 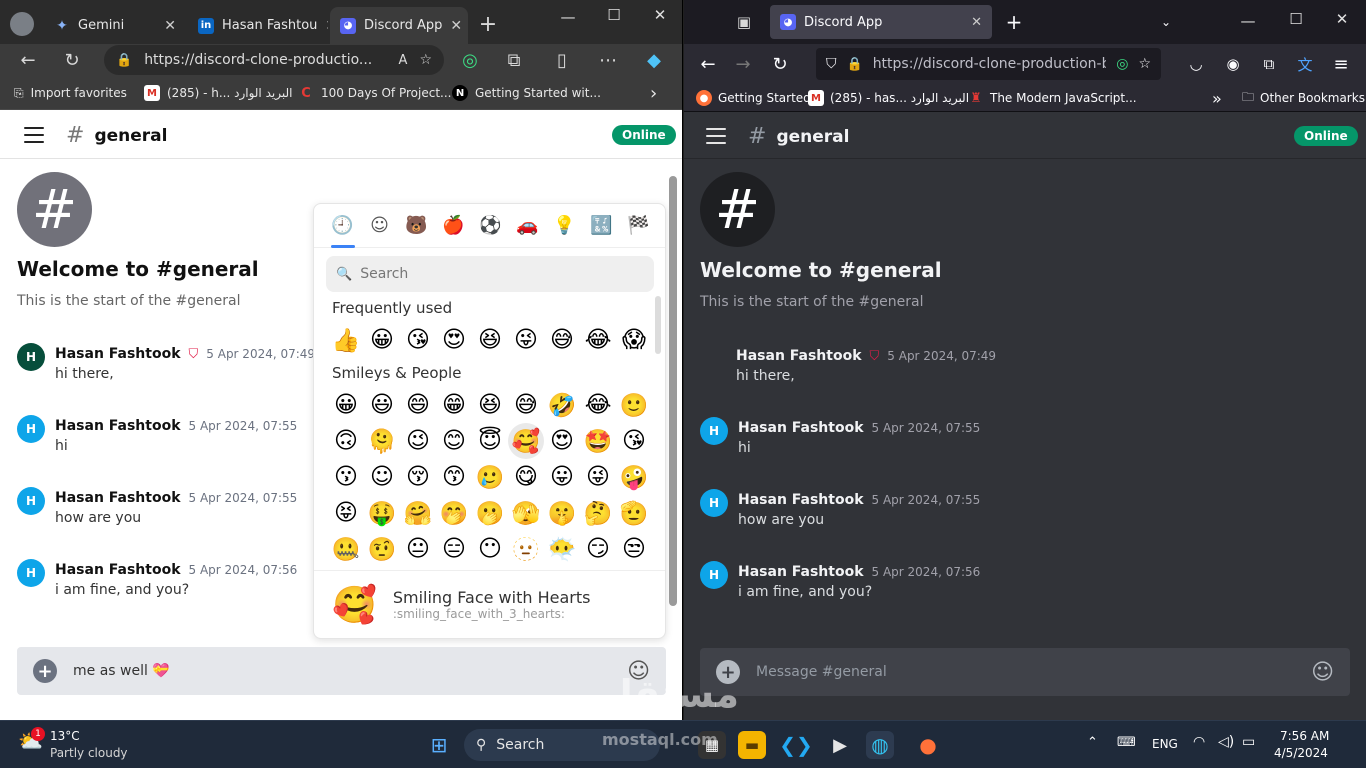 What do you see at coordinates (34, 135) in the screenshot?
I see `hamburger-menu-icon` at bounding box center [34, 135].